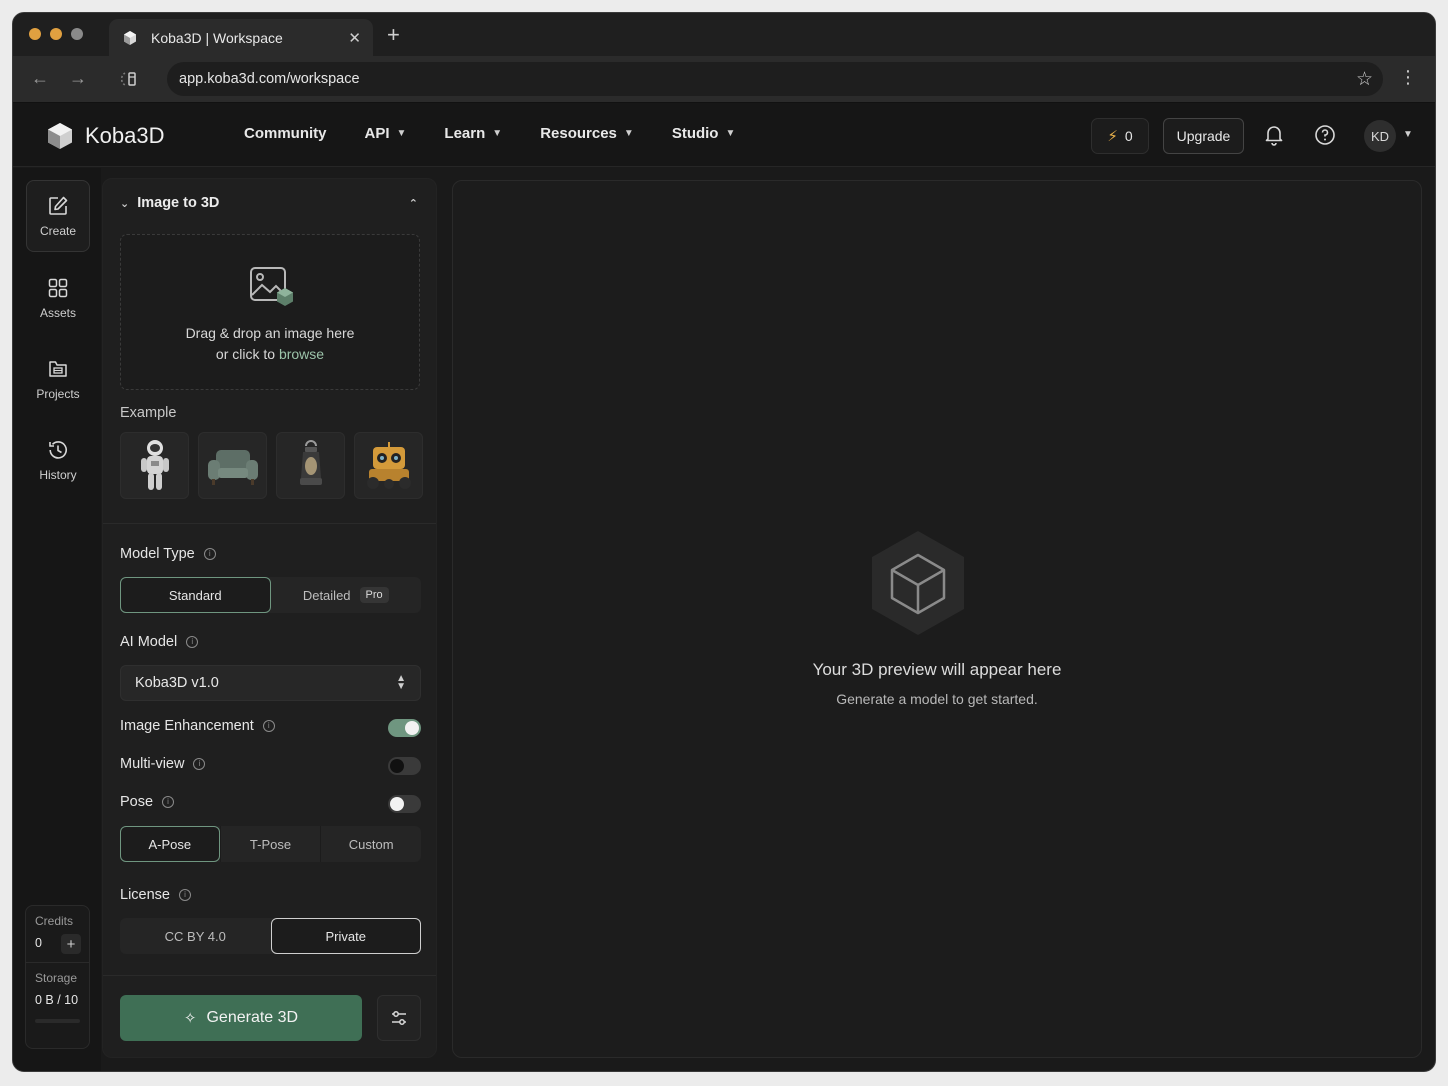 This screenshot has height=1086, width=1448. What do you see at coordinates (354, 38) in the screenshot?
I see `tab-close-icon: ✕` at bounding box center [354, 38].